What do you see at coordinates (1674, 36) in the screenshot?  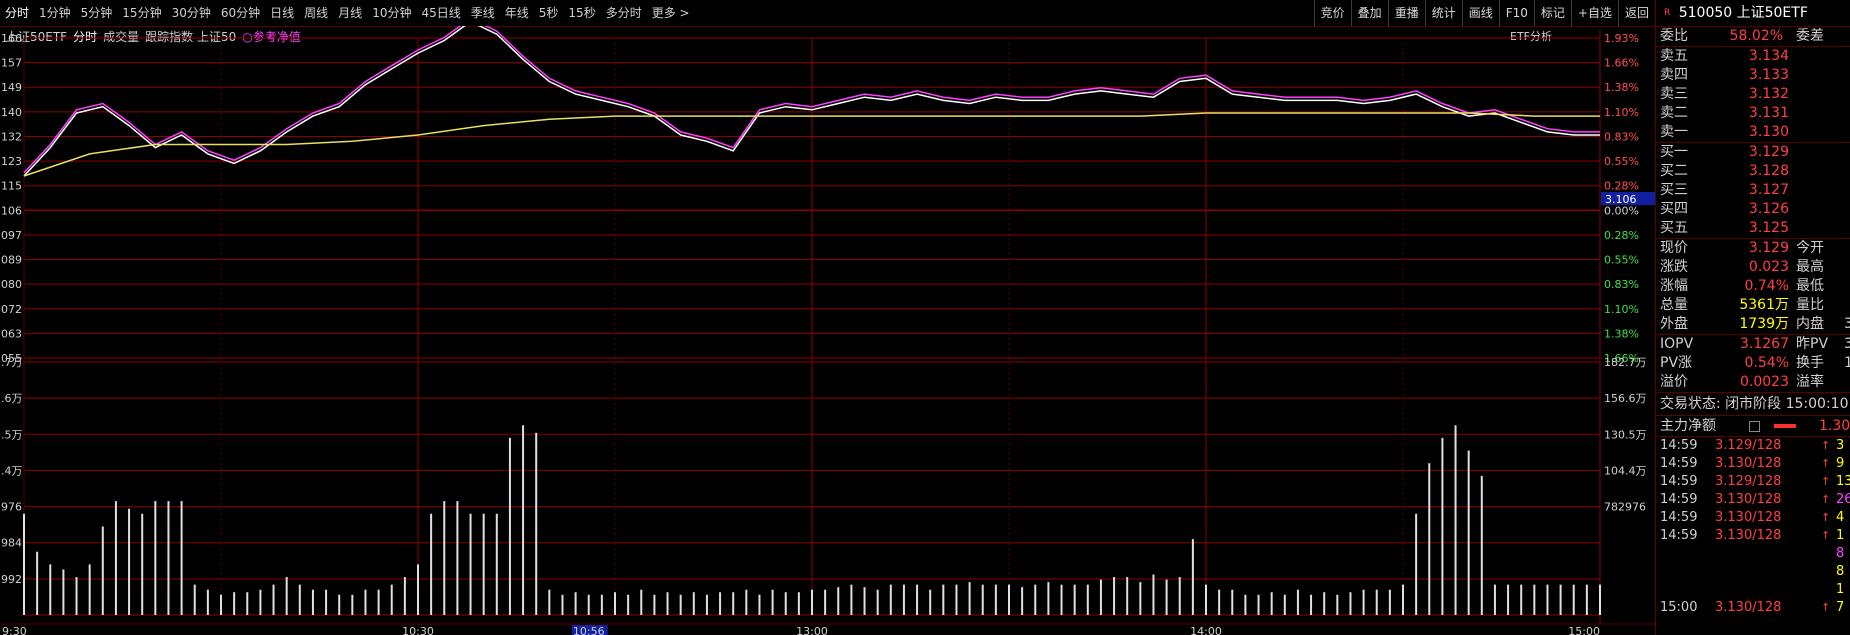 I see `weibi-label: 委比` at bounding box center [1674, 36].